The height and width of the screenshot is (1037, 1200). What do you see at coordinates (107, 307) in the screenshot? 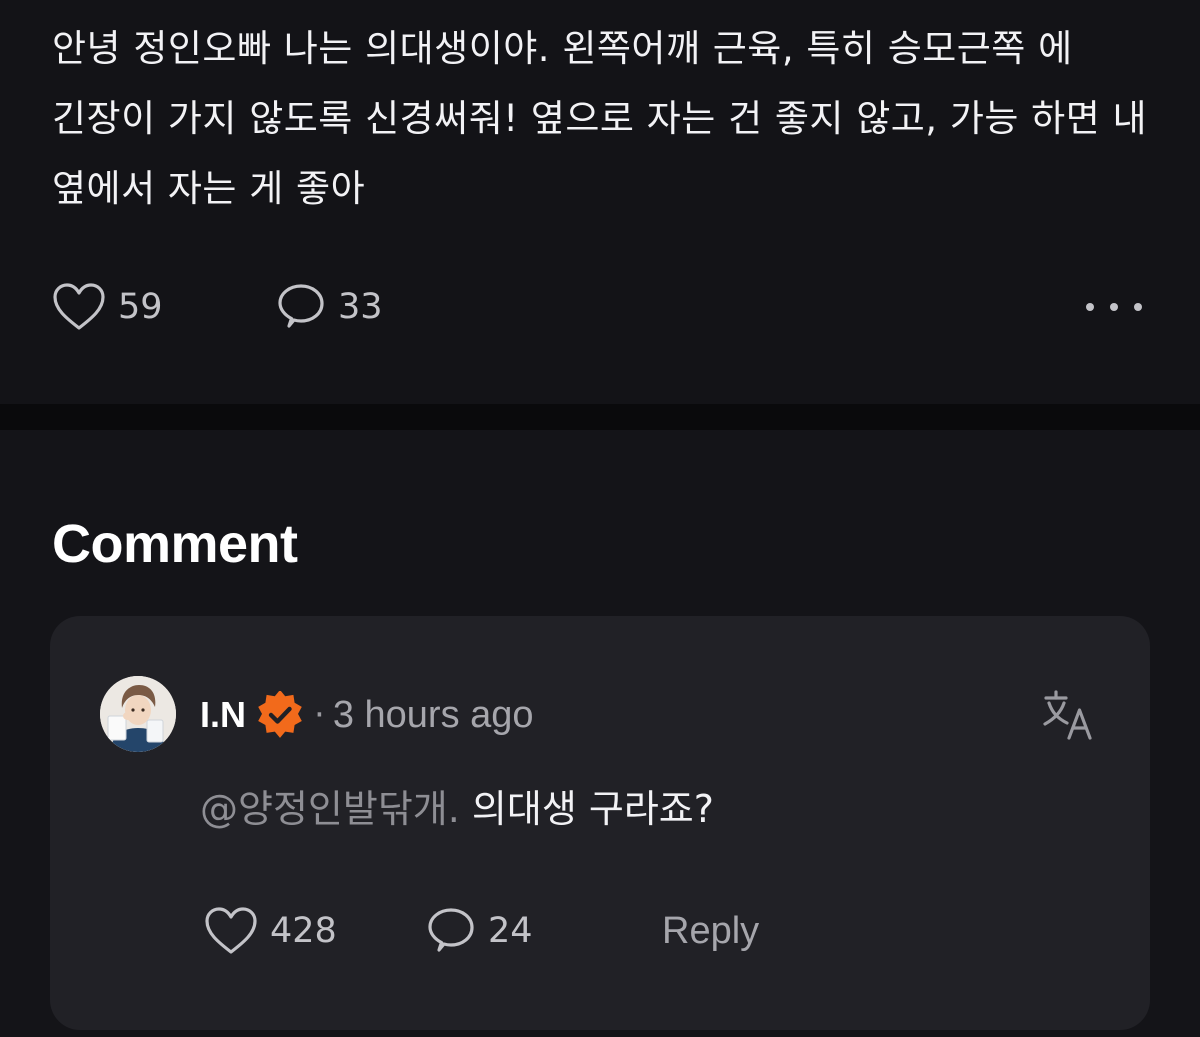
I see `post-like-button: 59` at bounding box center [107, 307].